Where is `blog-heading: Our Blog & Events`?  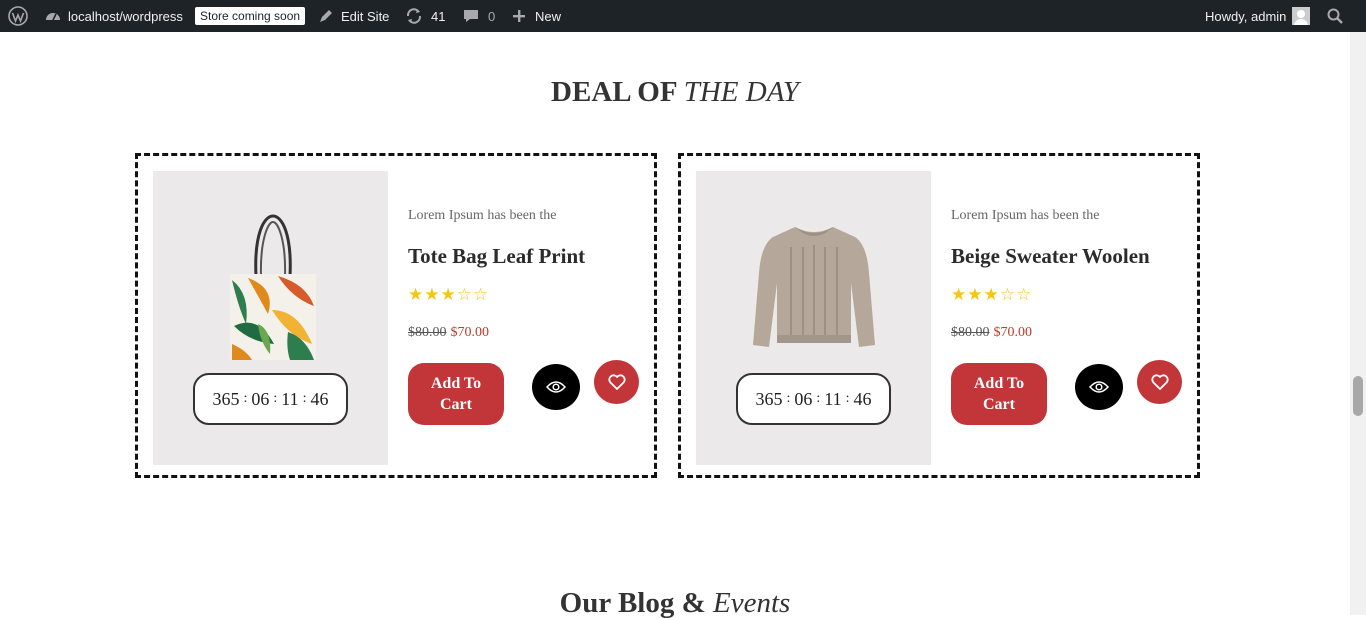 blog-heading: Our Blog & Events is located at coordinates (675, 603).